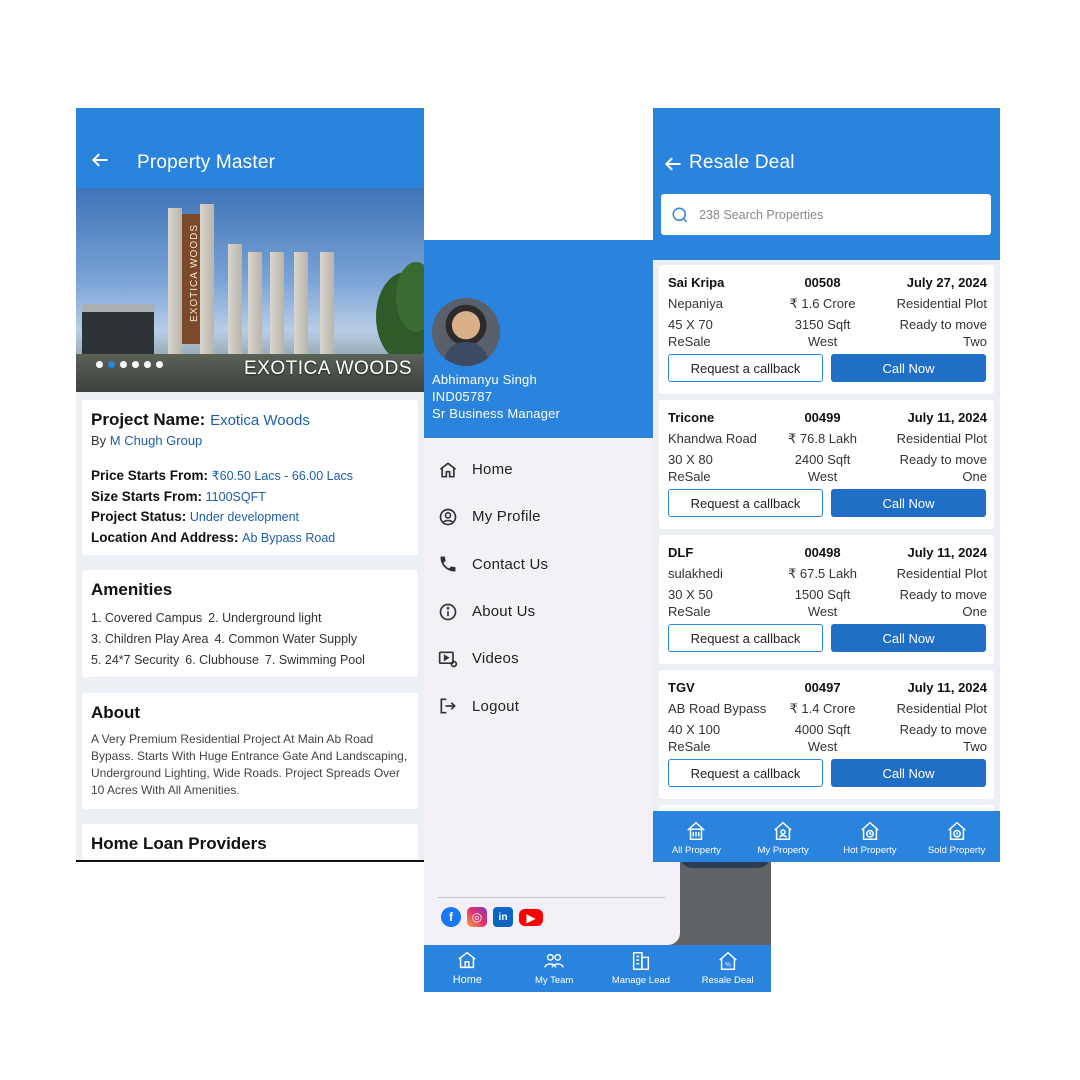 The image size is (1080, 1080). What do you see at coordinates (492, 470) in the screenshot?
I see `menu-label: Home` at bounding box center [492, 470].